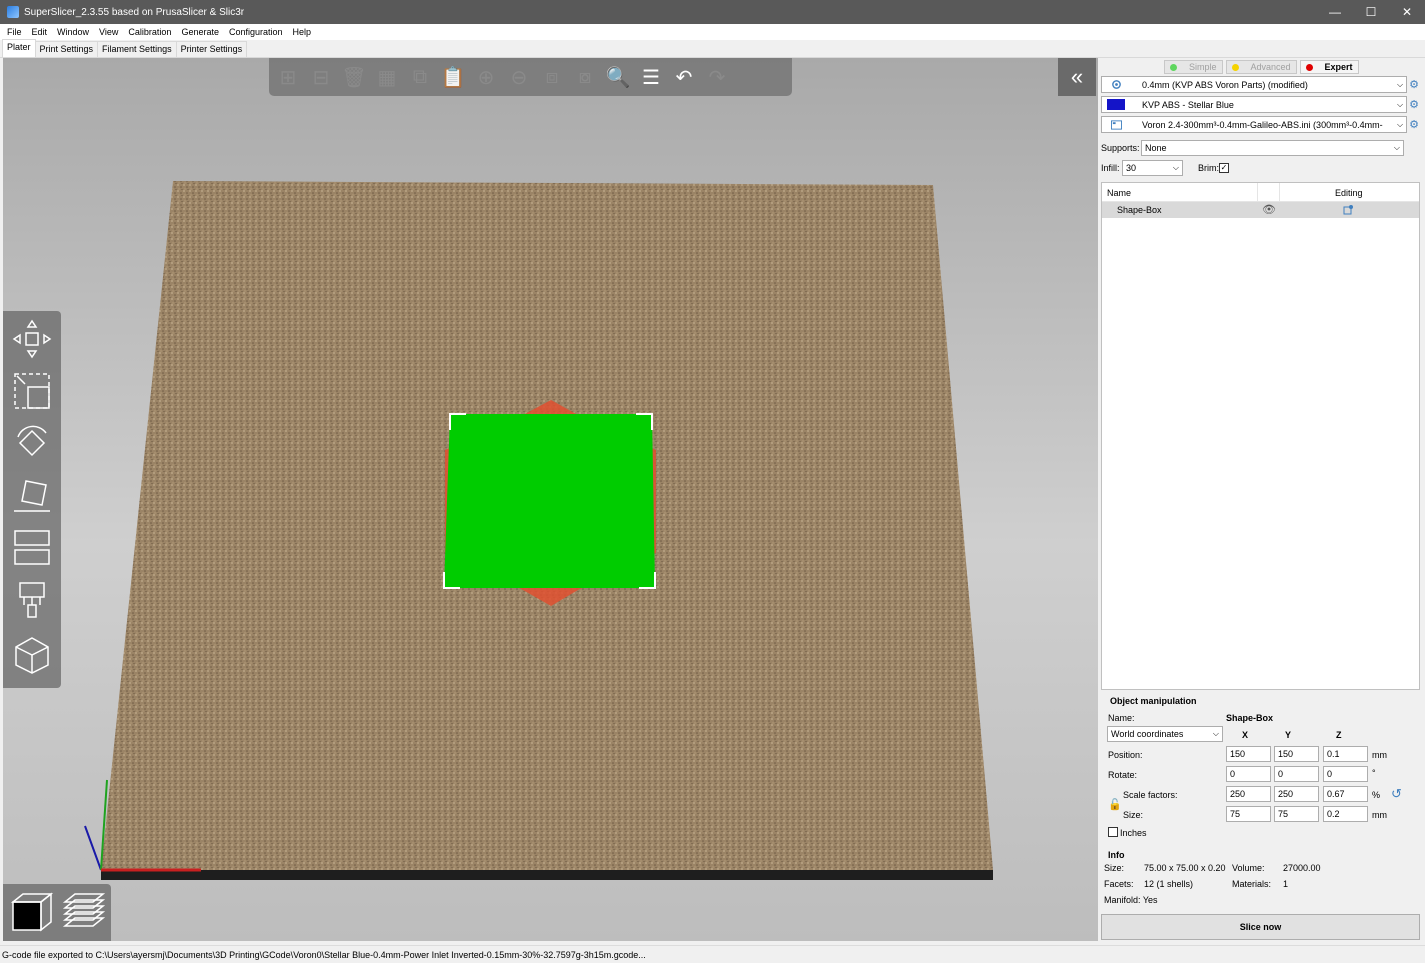 Image resolution: width=1425 pixels, height=963 pixels. I want to click on tab-print-settings: Print Settings, so click(66, 49).